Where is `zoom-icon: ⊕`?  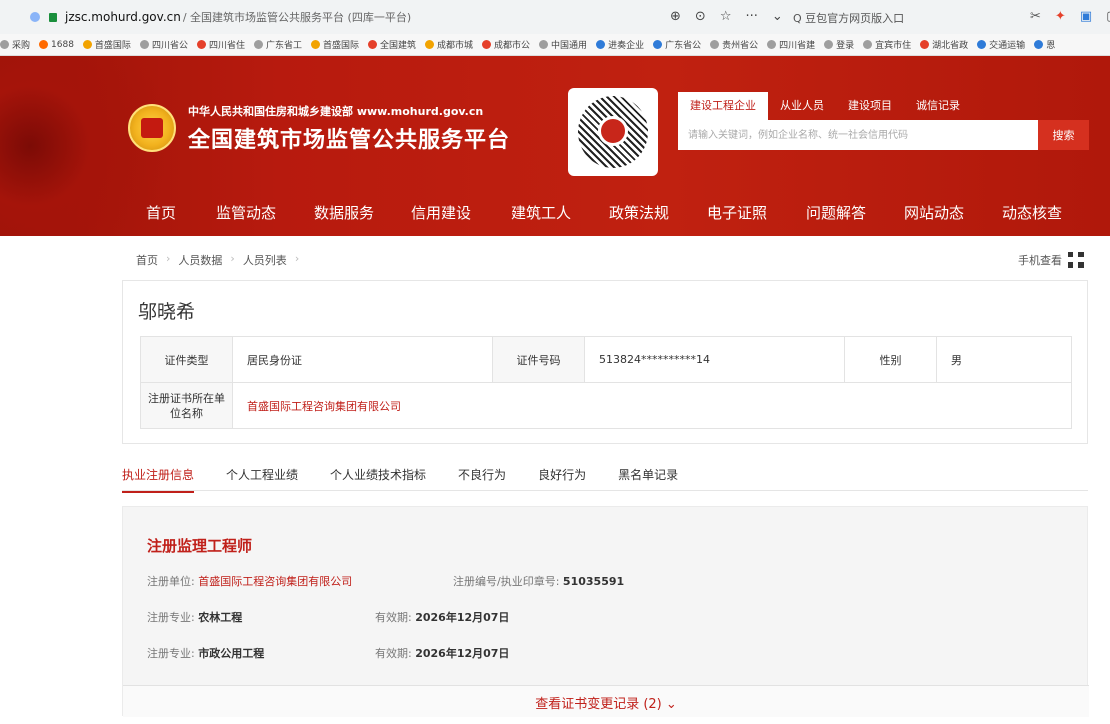 zoom-icon: ⊕ is located at coordinates (675, 16).